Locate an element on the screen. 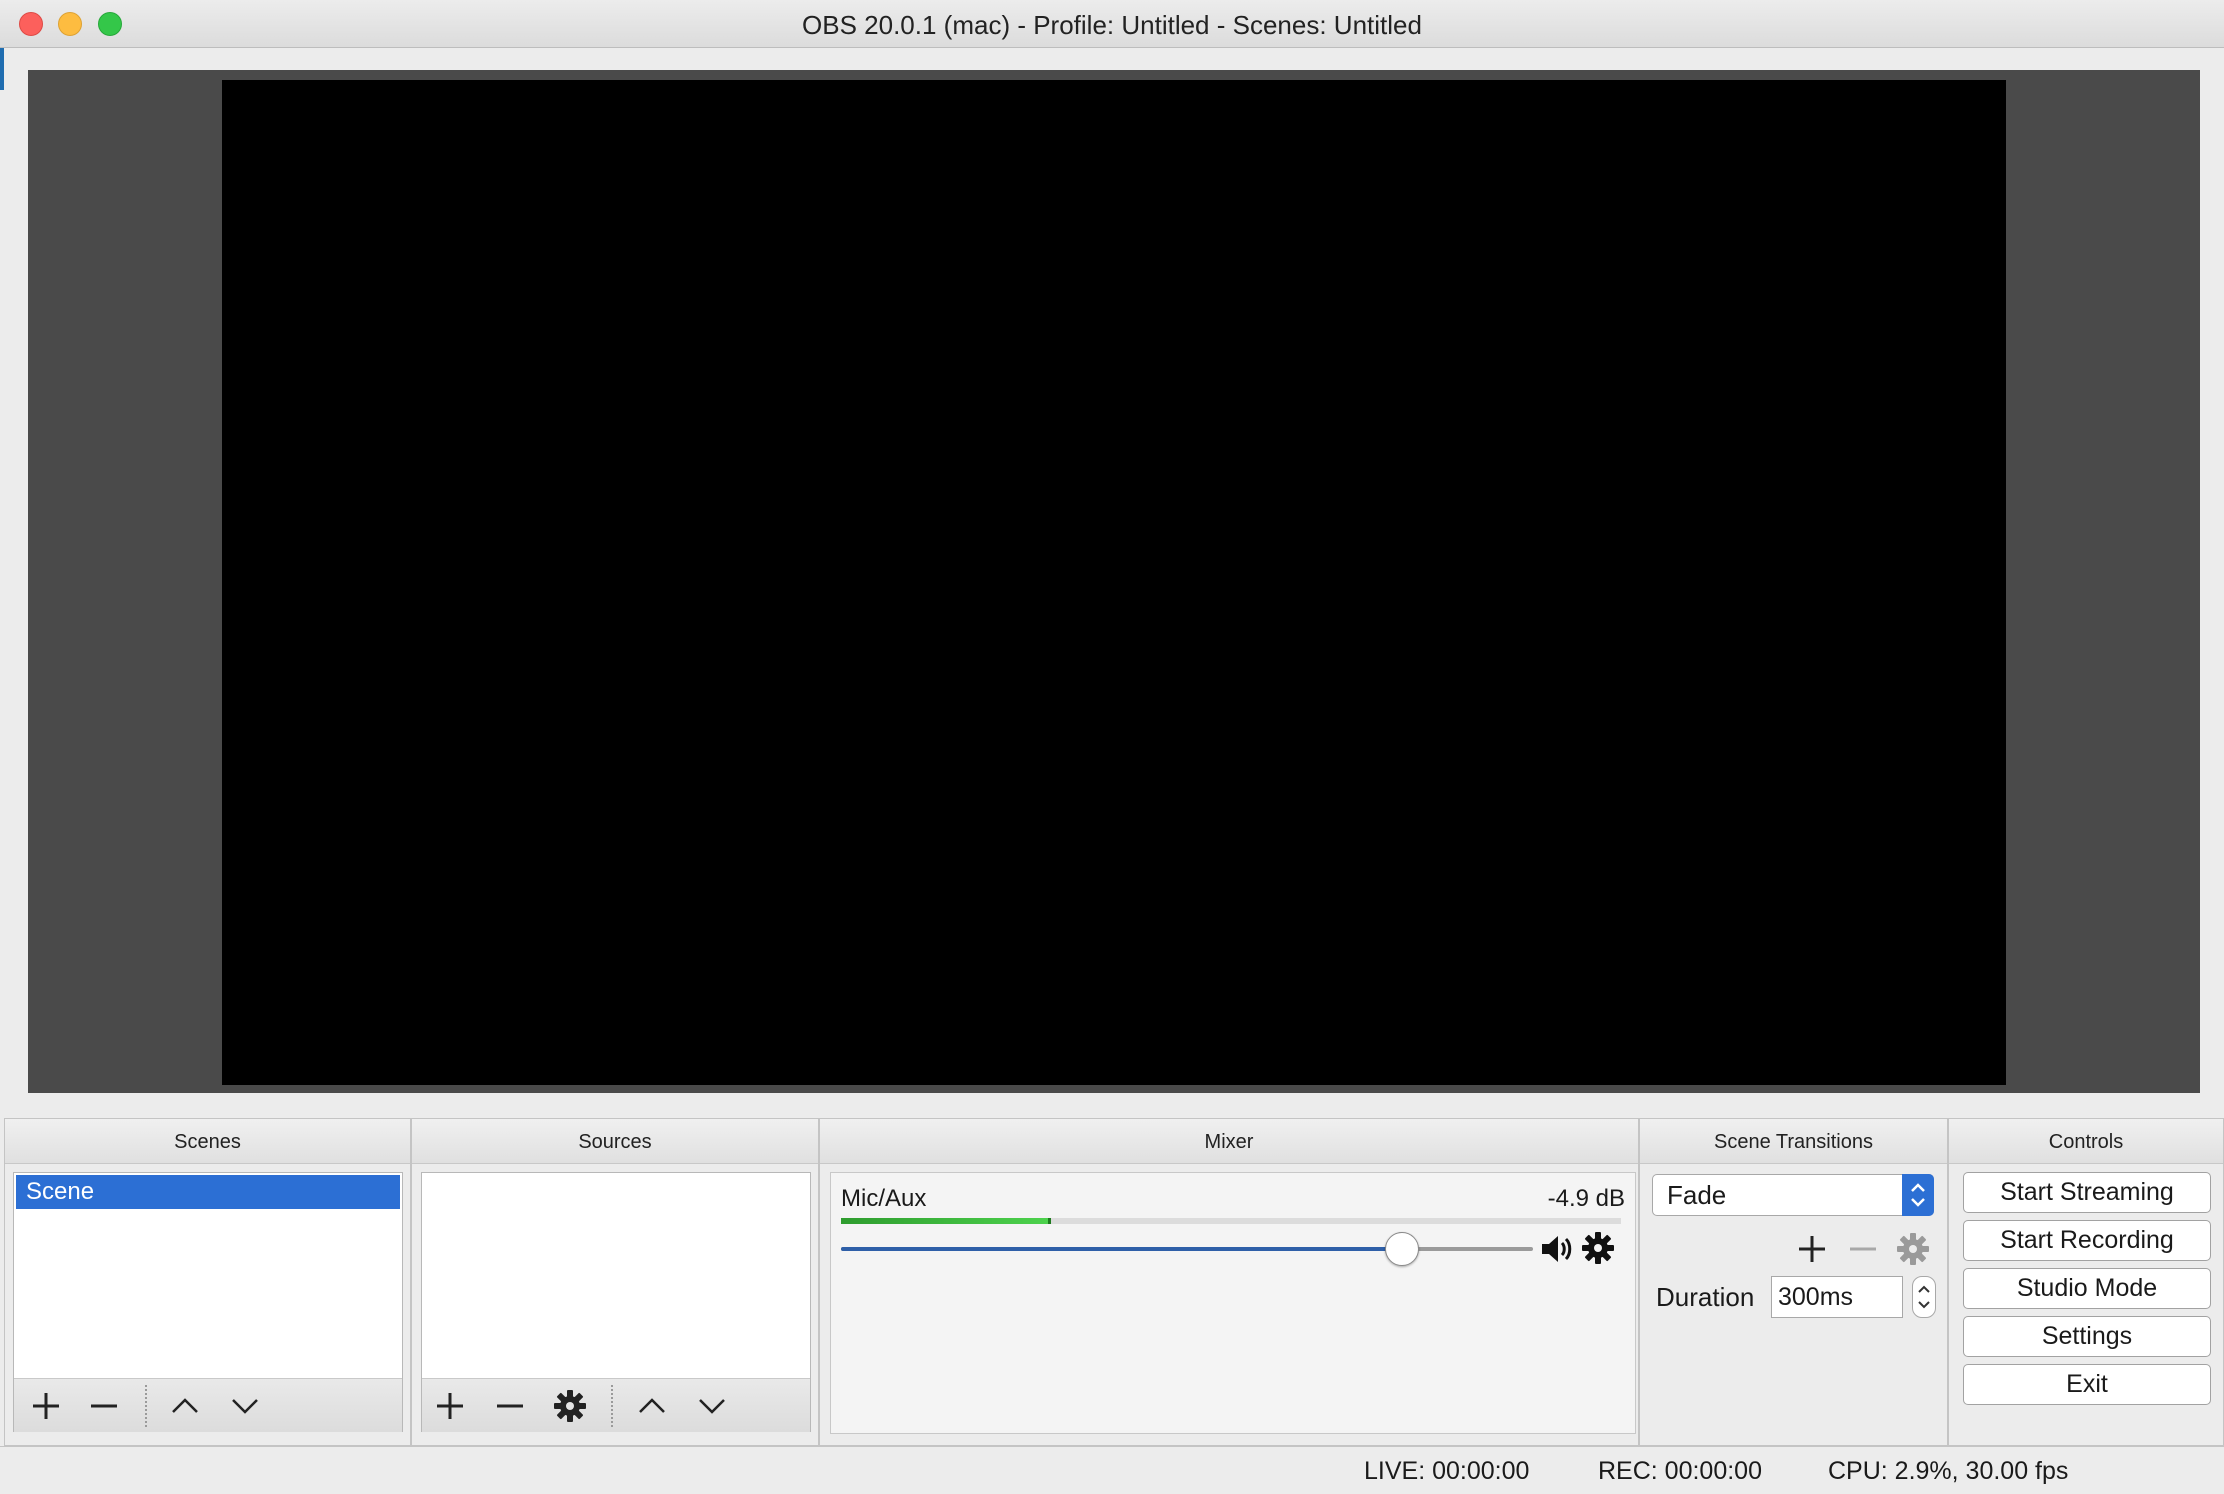 This screenshot has width=2224, height=1494. cpu-status: CPU: 2.9%, 30.00 fps is located at coordinates (1948, 1471).